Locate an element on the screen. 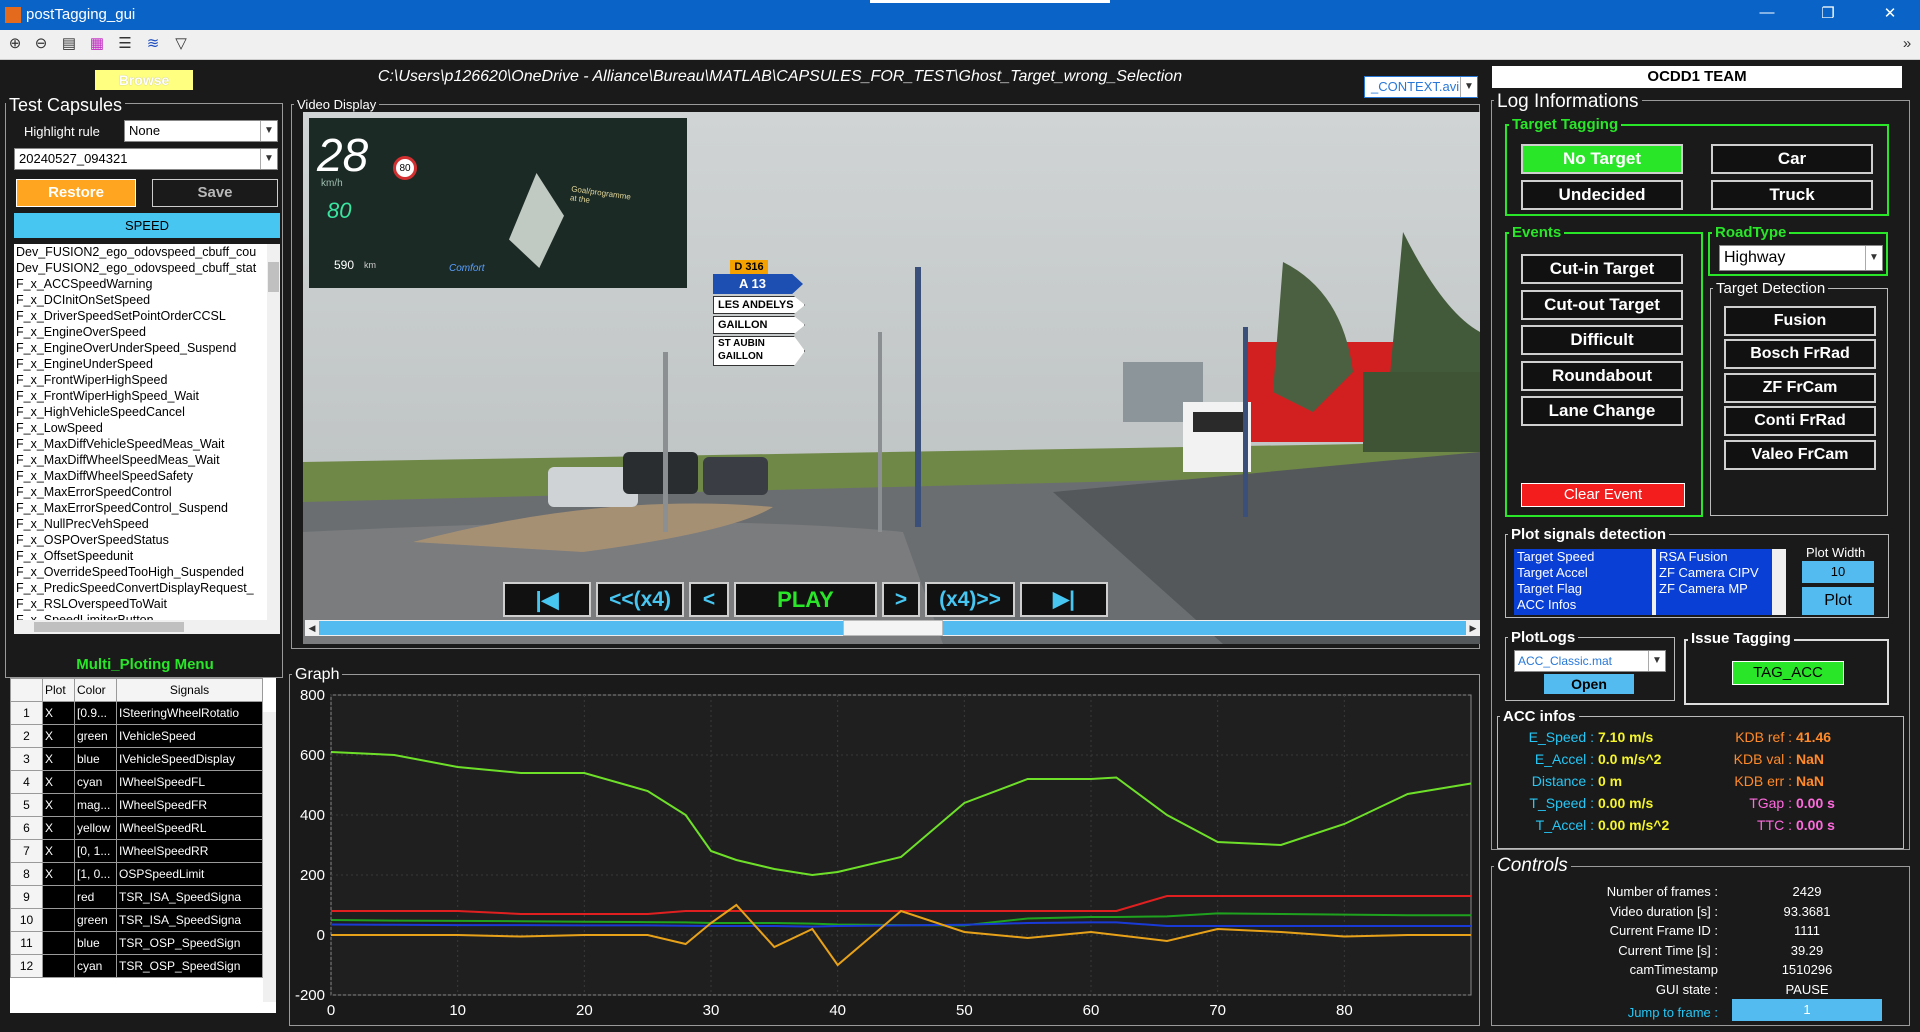 This screenshot has width=1920, height=1032. row-signal-cell: IWheelSpeedRL is located at coordinates (189, 828).